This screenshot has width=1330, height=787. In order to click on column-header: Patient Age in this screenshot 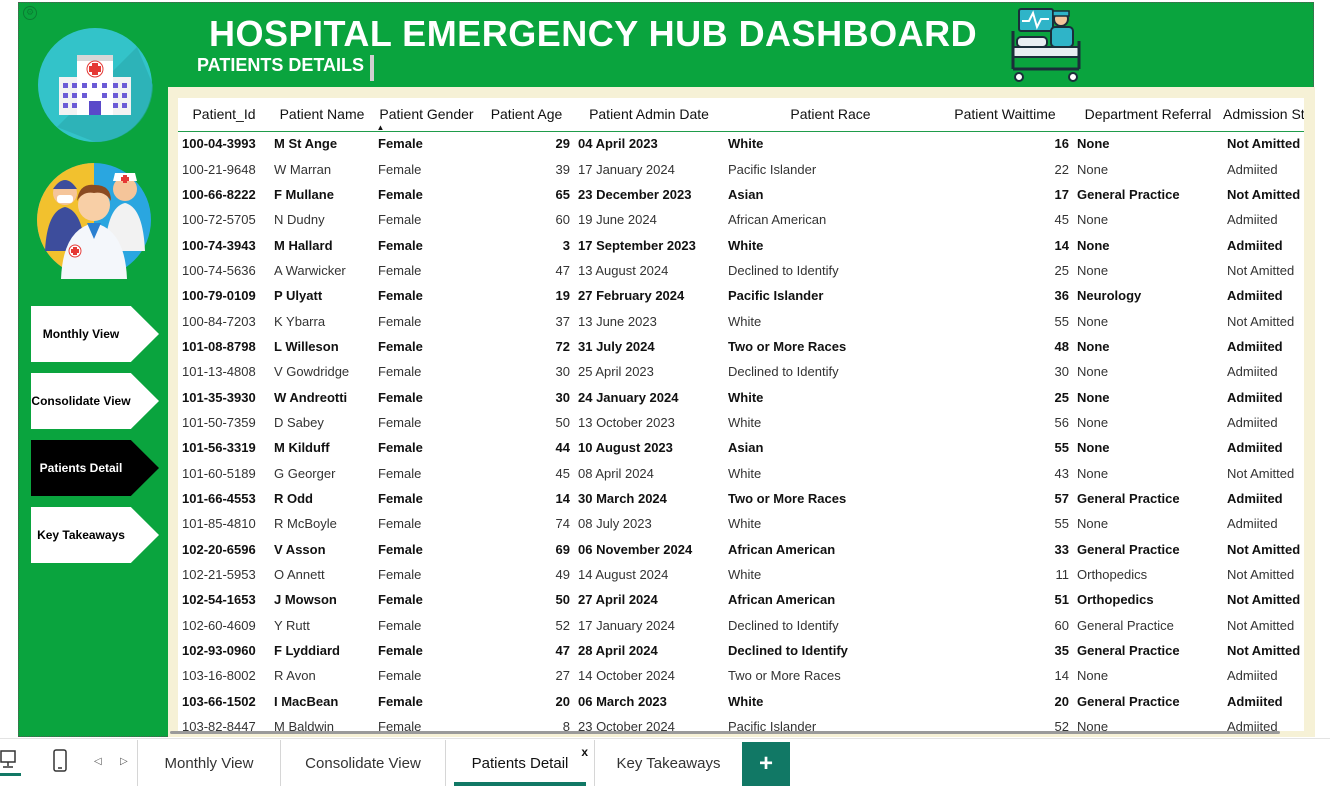, I will do `click(526, 115)`.